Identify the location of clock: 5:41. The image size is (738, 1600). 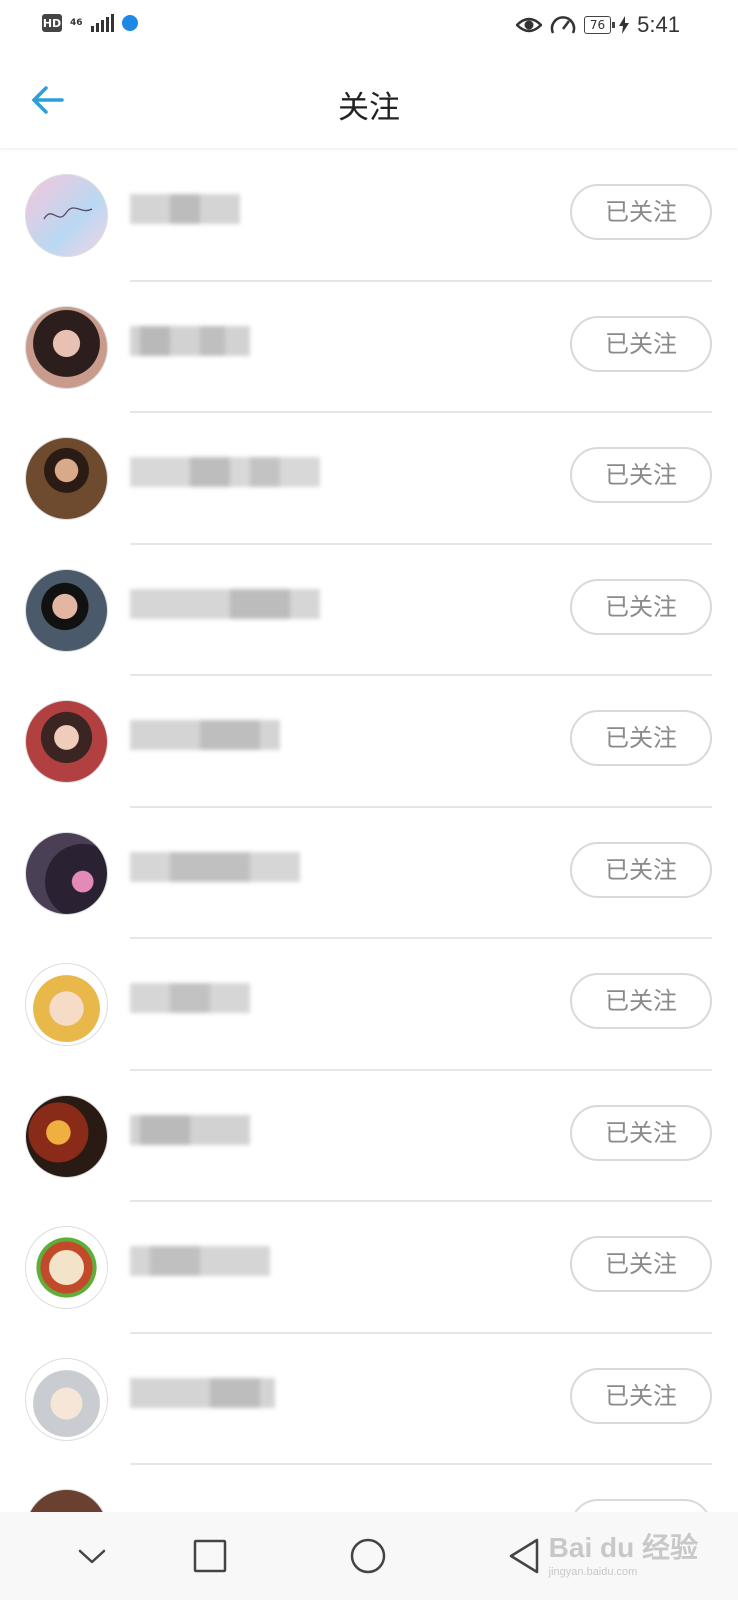
(658, 24).